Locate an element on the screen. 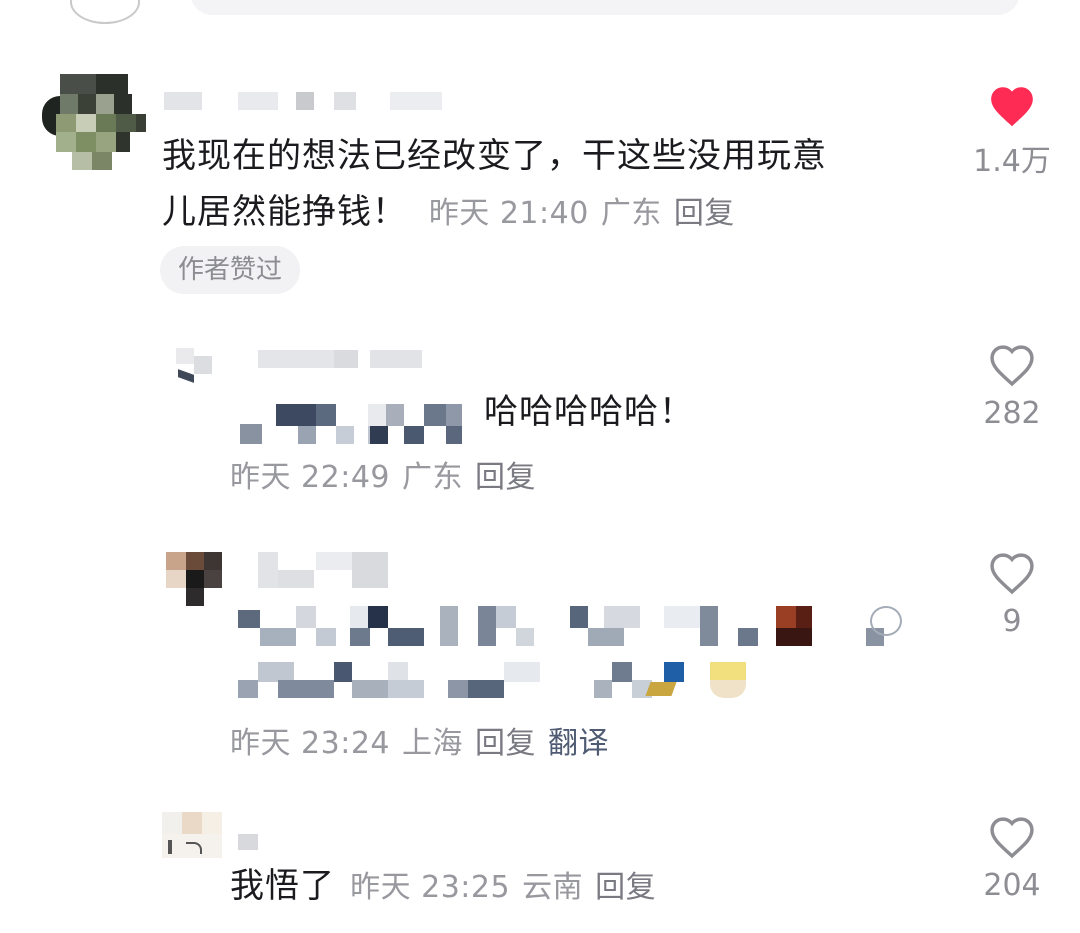 This screenshot has height=933, width=1080. like-control: 9 is located at coordinates (1012, 593).